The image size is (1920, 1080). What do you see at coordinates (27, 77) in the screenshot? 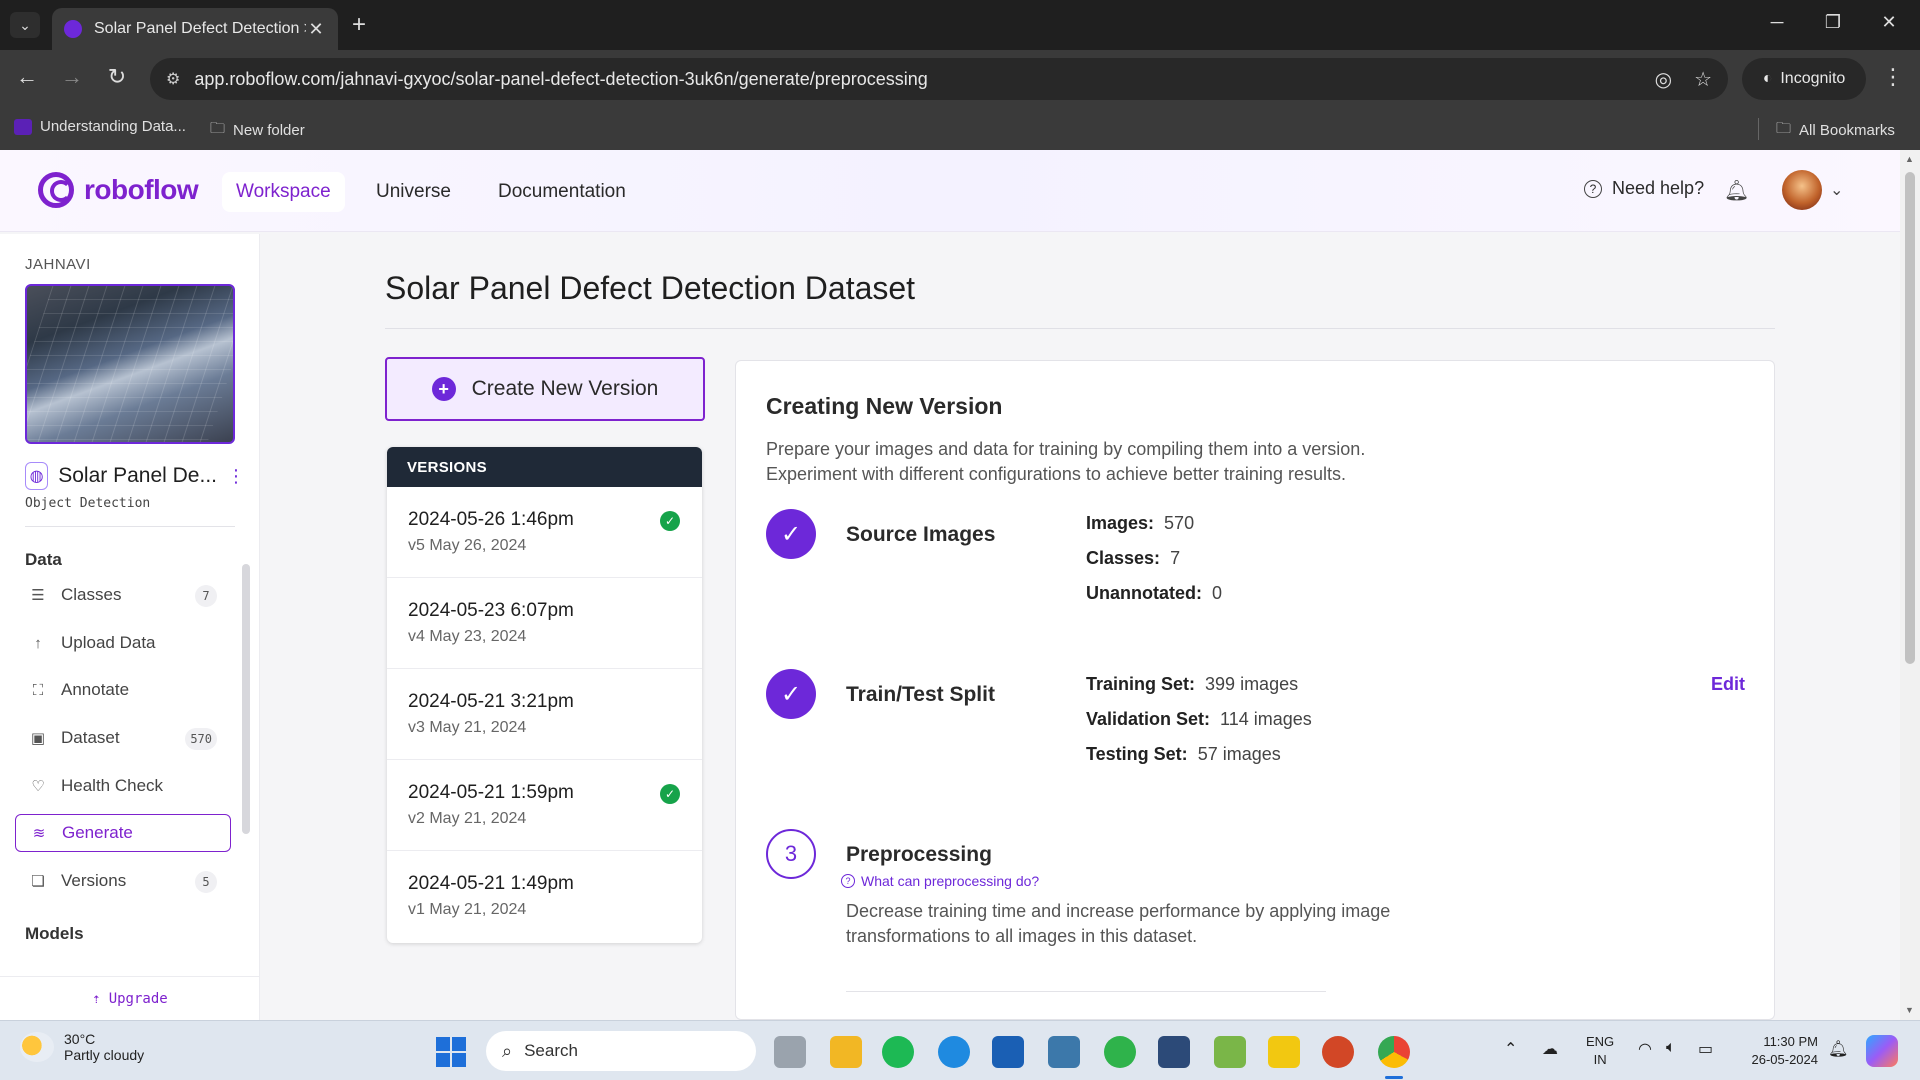
I see `back-icon: ←` at bounding box center [27, 77].